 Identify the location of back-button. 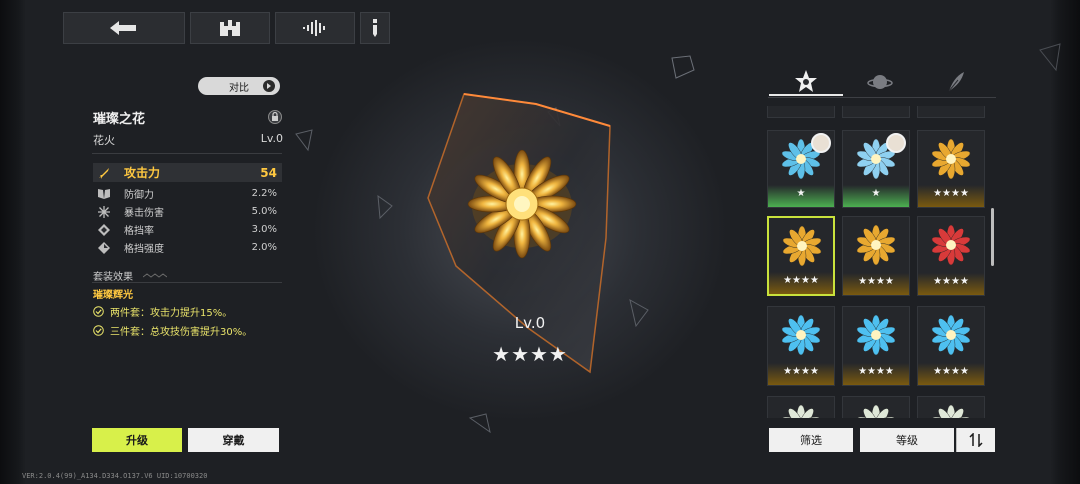
(124, 28).